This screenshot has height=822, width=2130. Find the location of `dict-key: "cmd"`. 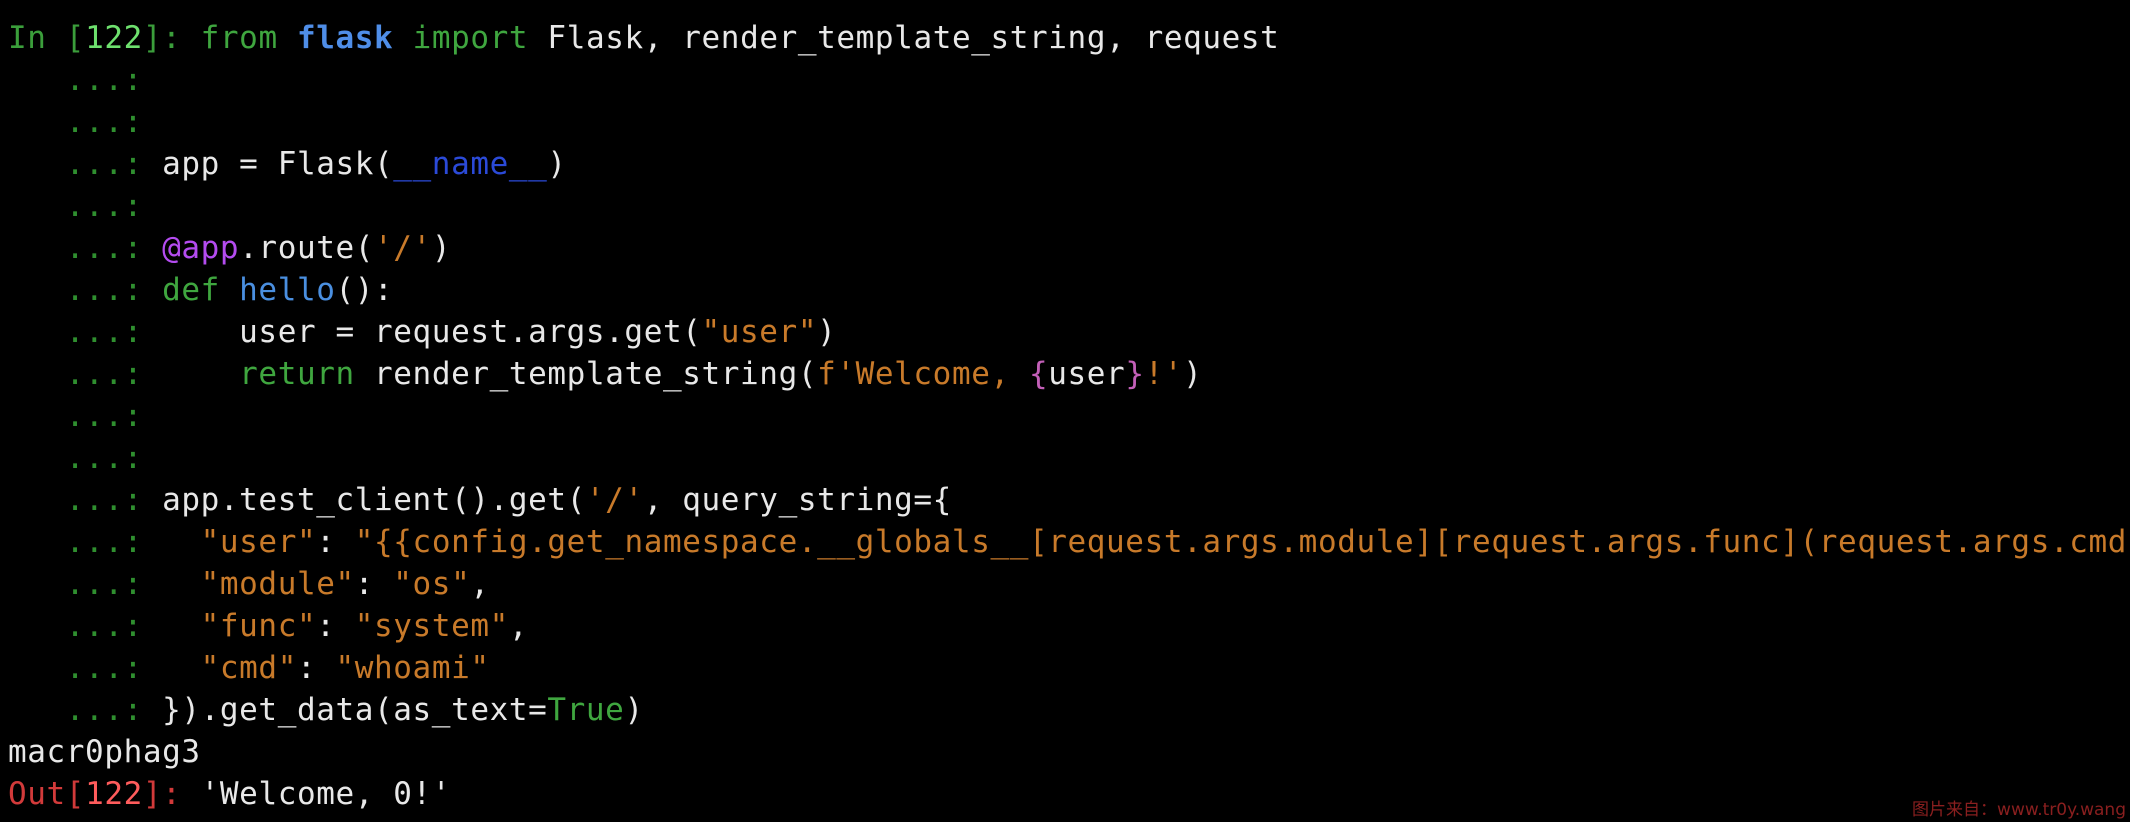

dict-key: "cmd" is located at coordinates (248, 668).